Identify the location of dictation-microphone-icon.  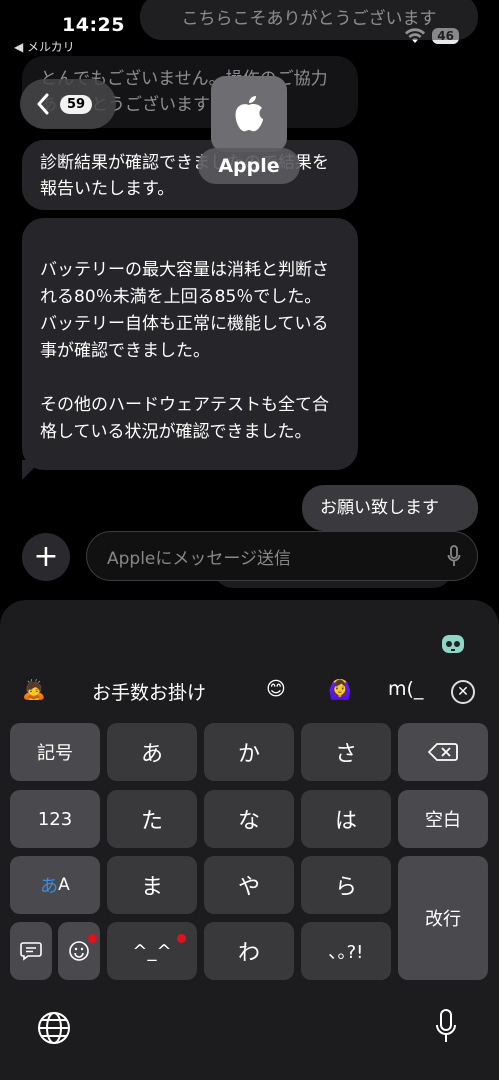
(446, 1026).